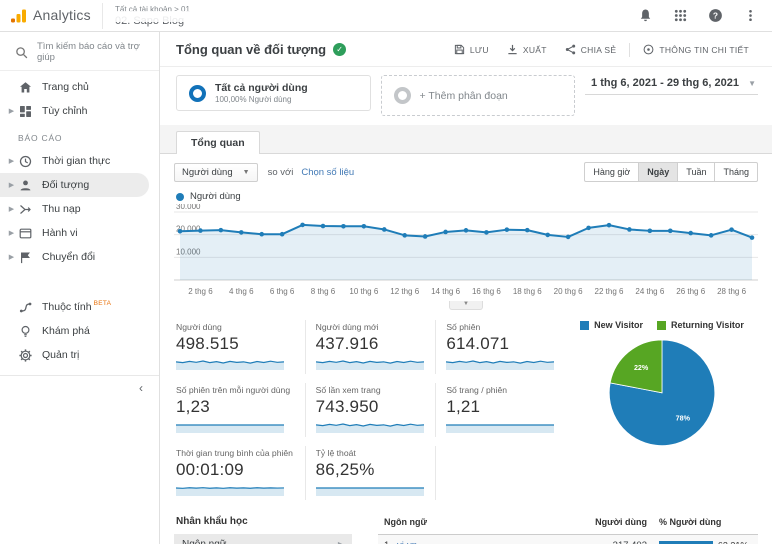  I want to click on language-link: vi-vn, so click(407, 542).